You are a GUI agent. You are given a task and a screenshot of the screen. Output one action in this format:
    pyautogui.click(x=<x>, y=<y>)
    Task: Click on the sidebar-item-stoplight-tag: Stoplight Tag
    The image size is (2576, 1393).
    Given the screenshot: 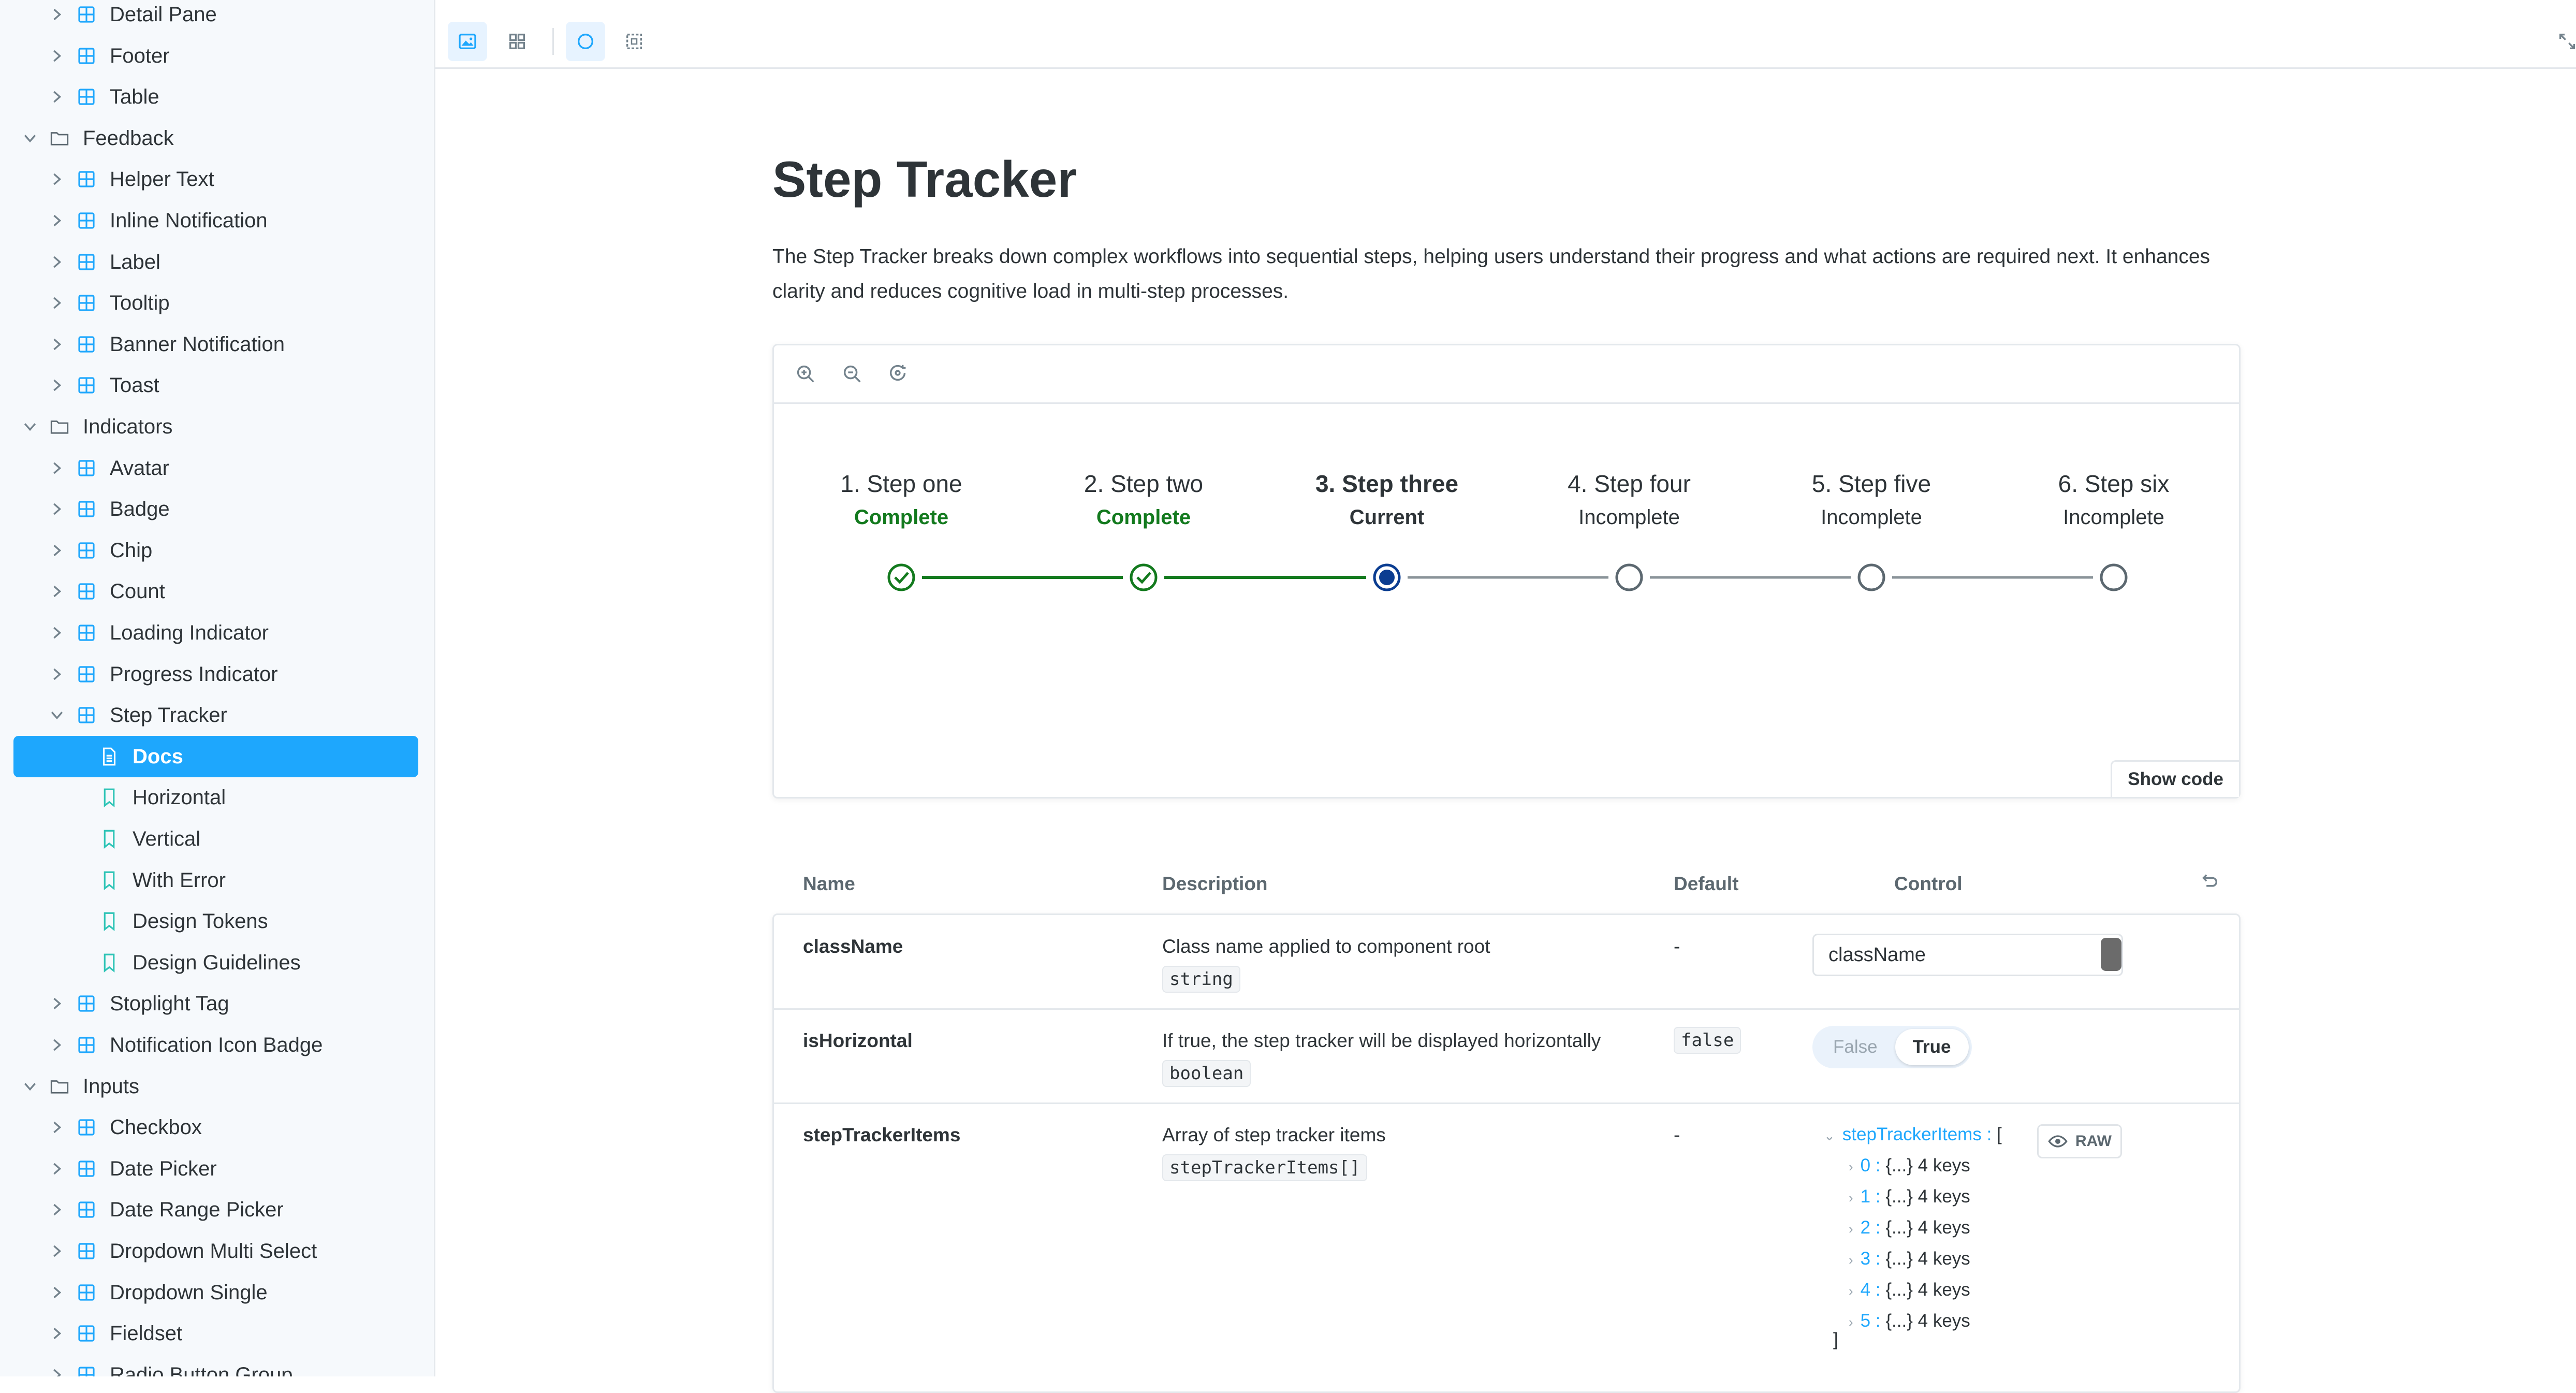 What is the action you would take?
    pyautogui.click(x=139, y=1004)
    